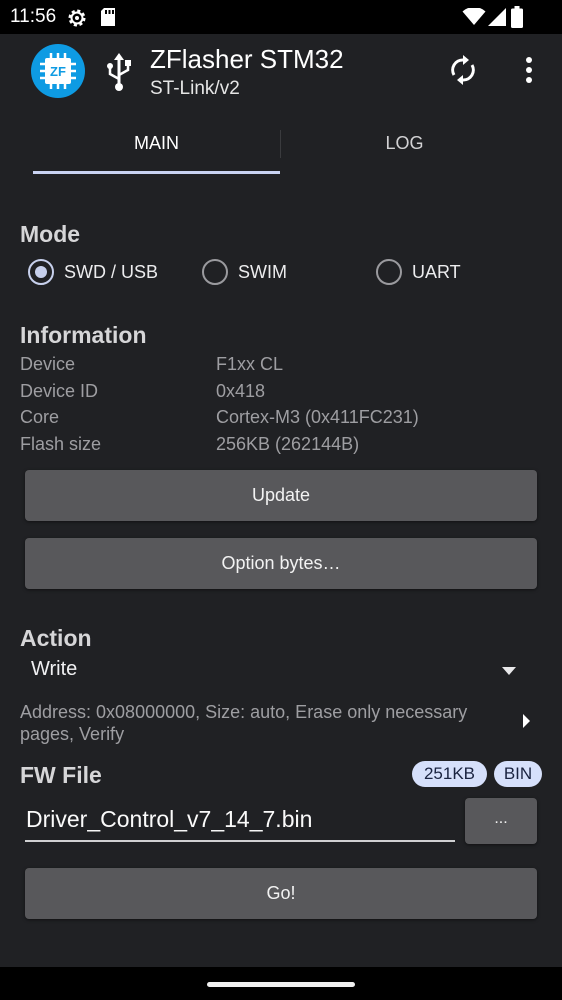 The height and width of the screenshot is (1000, 562). What do you see at coordinates (33, 16) in the screenshot?
I see `status-time: 11:56` at bounding box center [33, 16].